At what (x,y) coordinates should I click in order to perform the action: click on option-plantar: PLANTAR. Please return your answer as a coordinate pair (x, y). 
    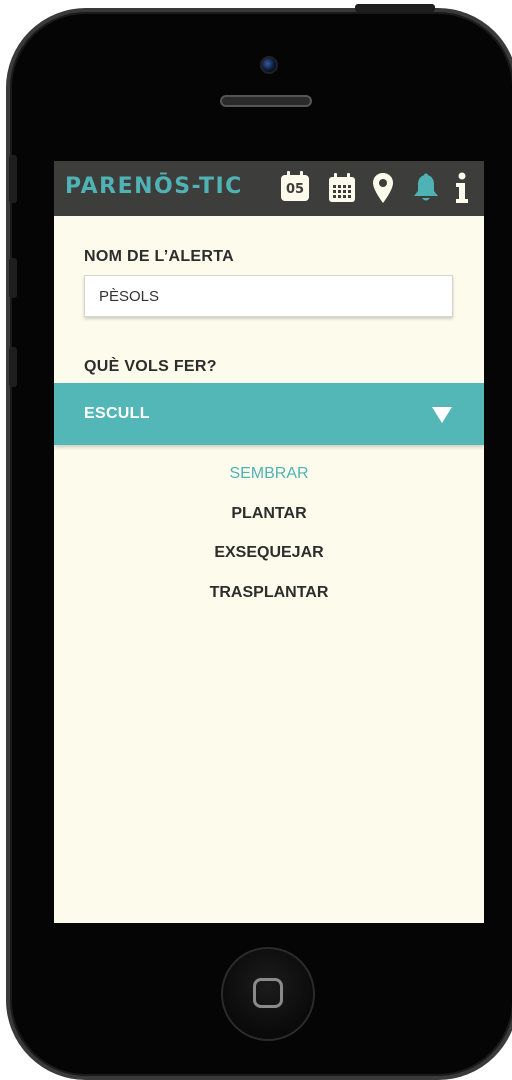
    Looking at the image, I should click on (269, 517).